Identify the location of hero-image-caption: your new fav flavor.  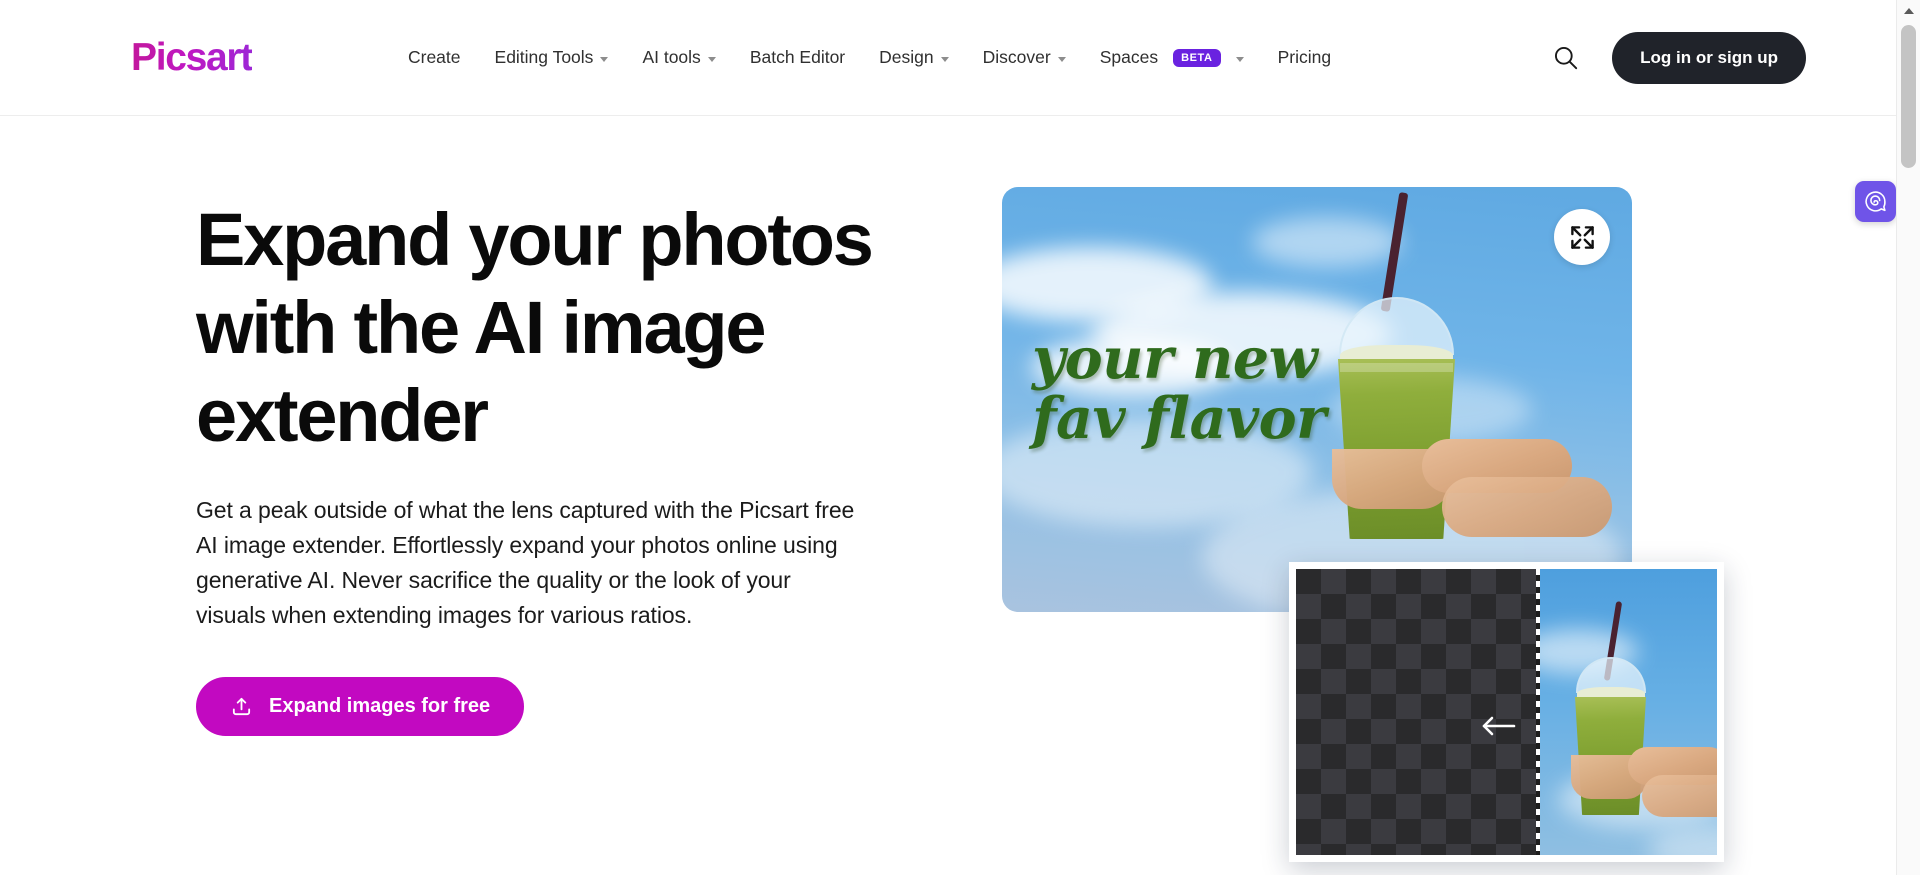
(1179, 389).